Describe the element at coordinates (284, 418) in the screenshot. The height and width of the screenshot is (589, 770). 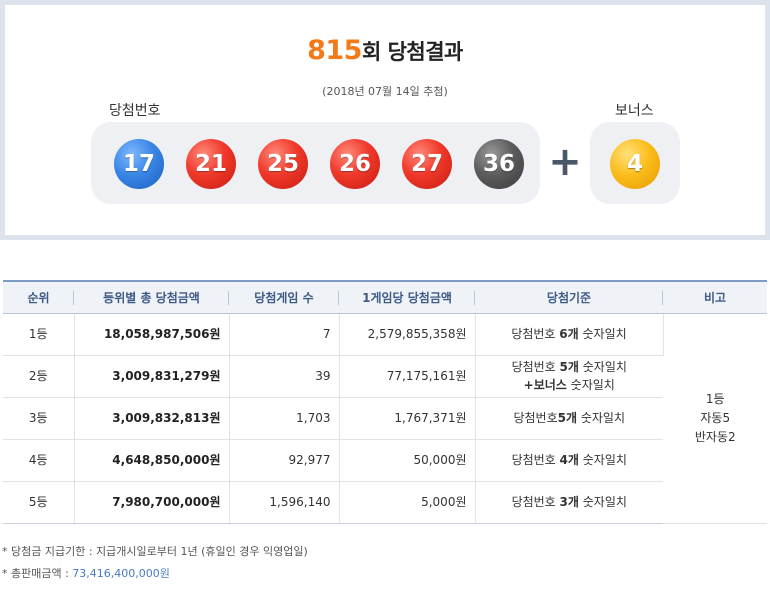
I see `winner-count-cell: 1,703` at that location.